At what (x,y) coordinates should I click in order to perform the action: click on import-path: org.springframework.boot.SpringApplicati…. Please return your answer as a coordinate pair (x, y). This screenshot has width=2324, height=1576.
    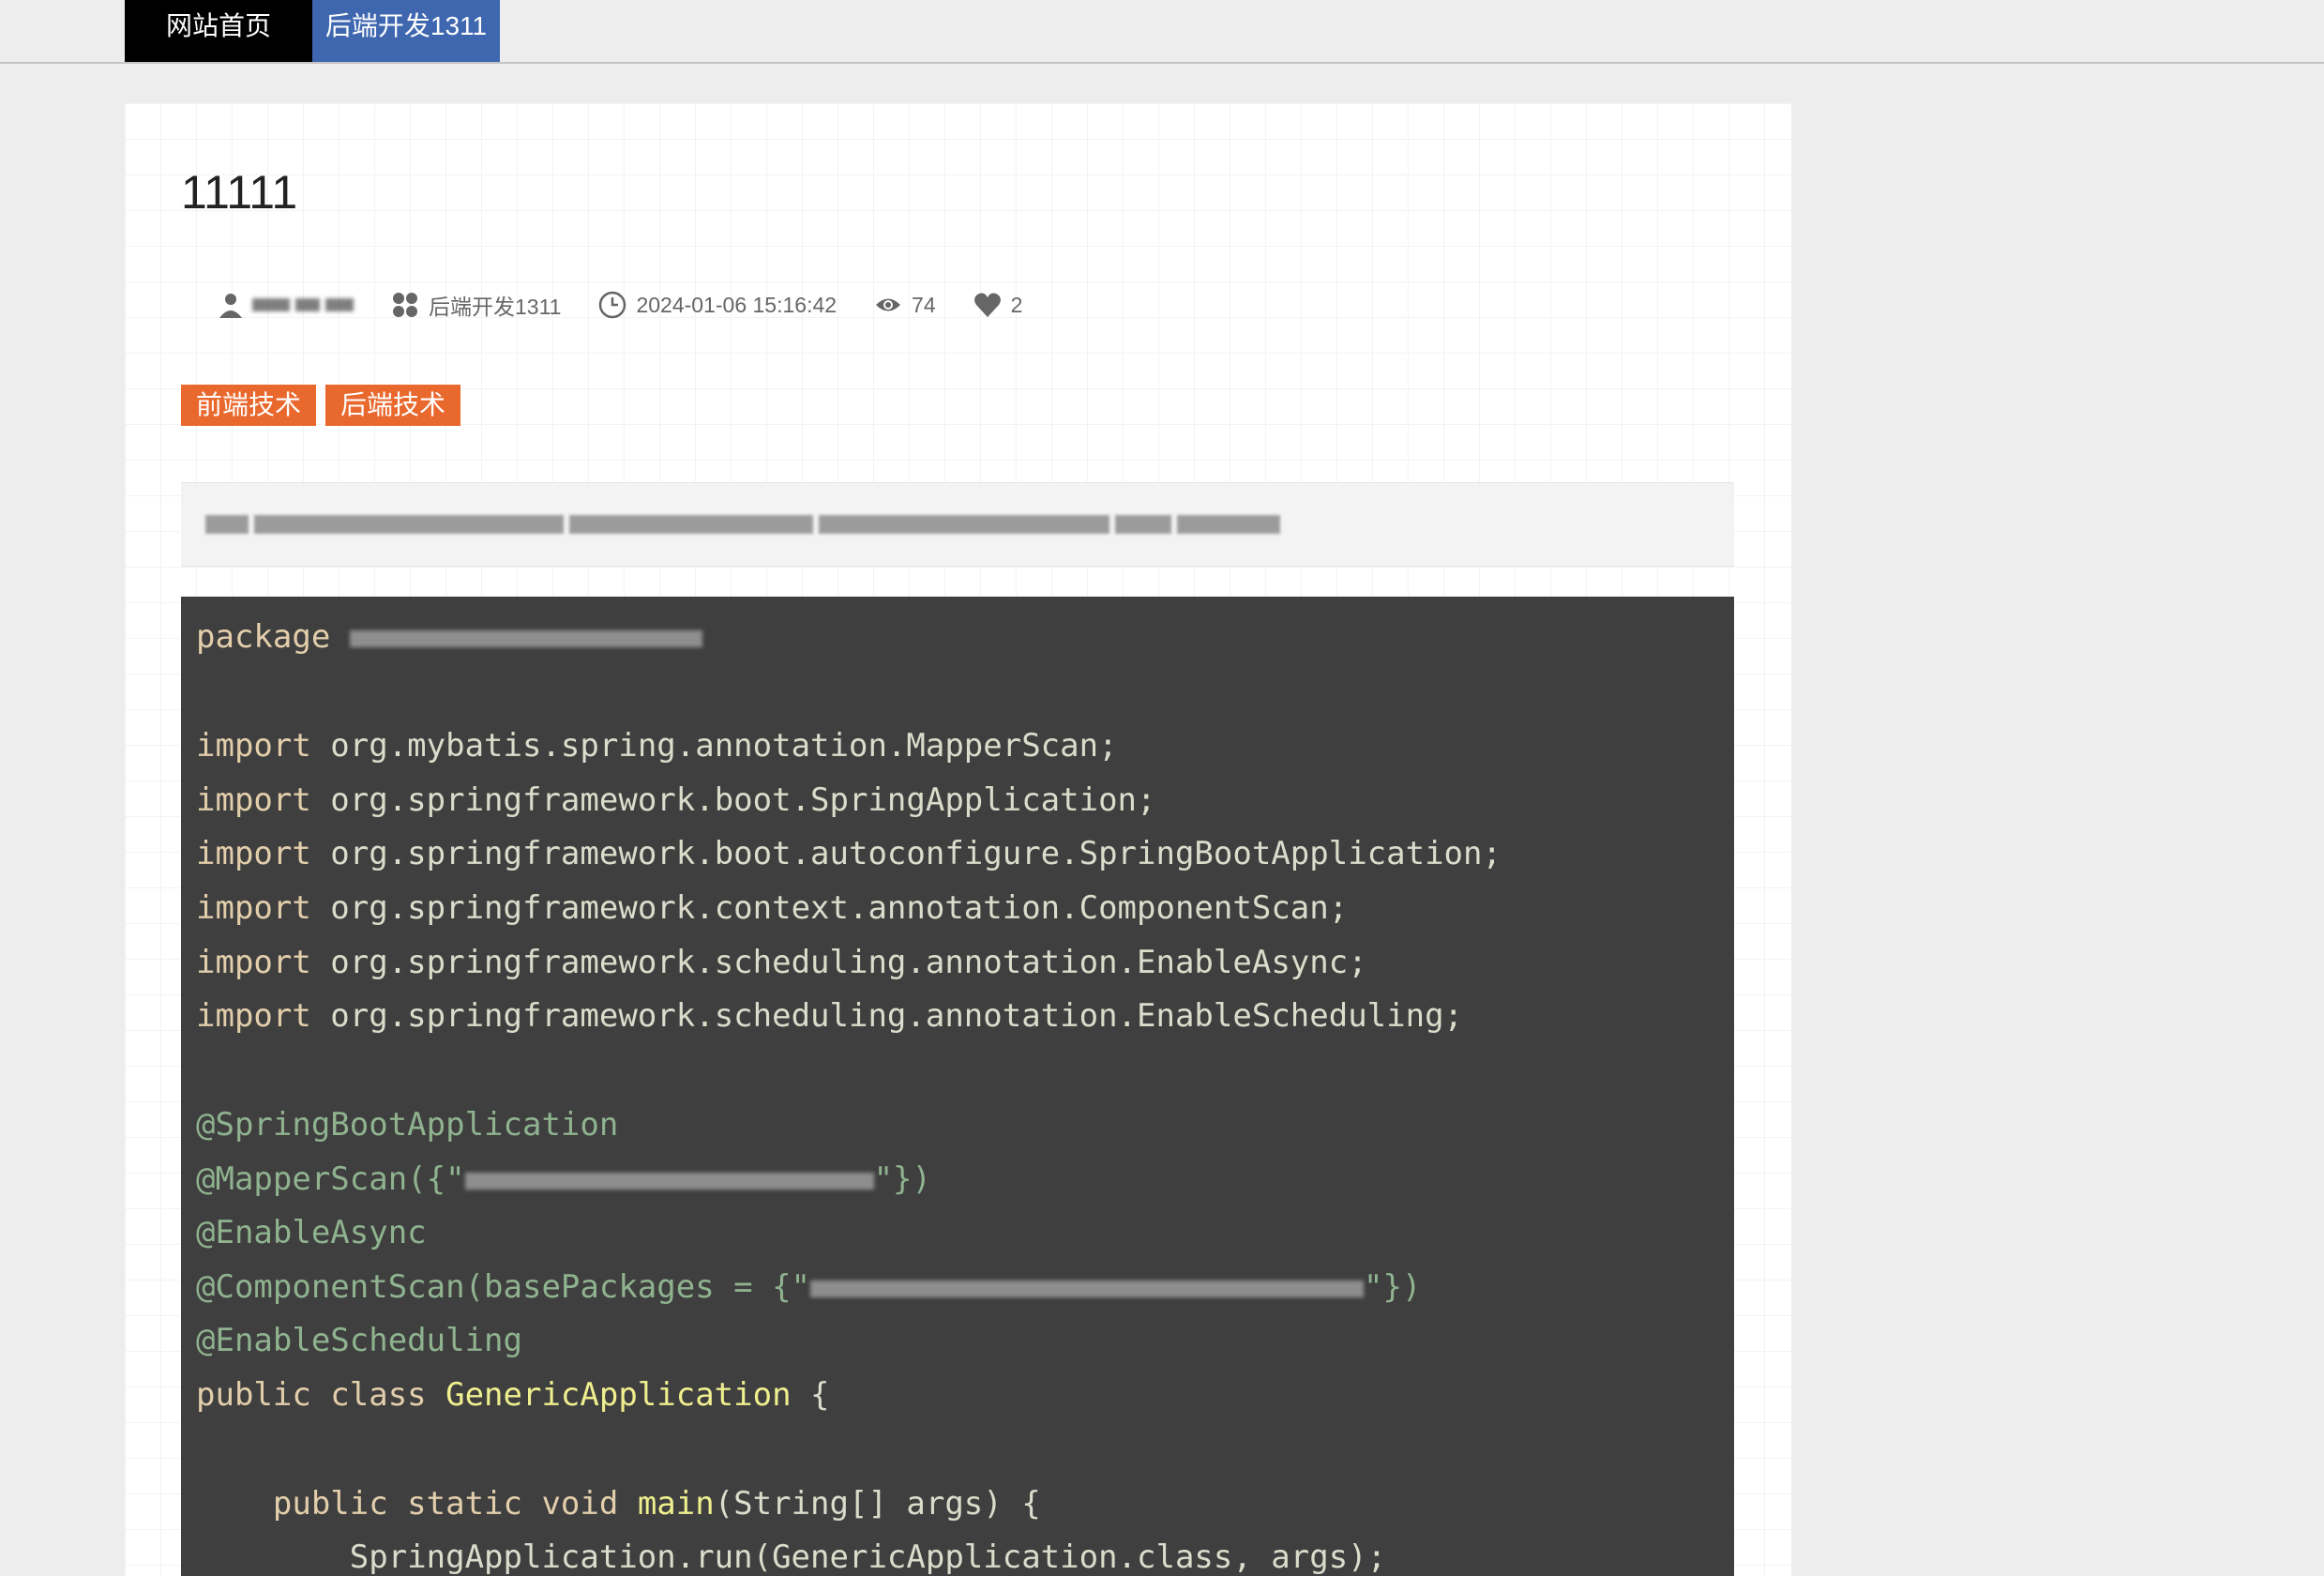
    Looking at the image, I should click on (733, 800).